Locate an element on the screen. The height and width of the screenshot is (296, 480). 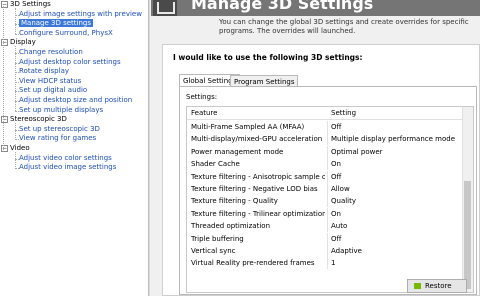
settings-row: Multi-Frame Sampled AA (MFAA) Off is located at coordinates (325, 127).